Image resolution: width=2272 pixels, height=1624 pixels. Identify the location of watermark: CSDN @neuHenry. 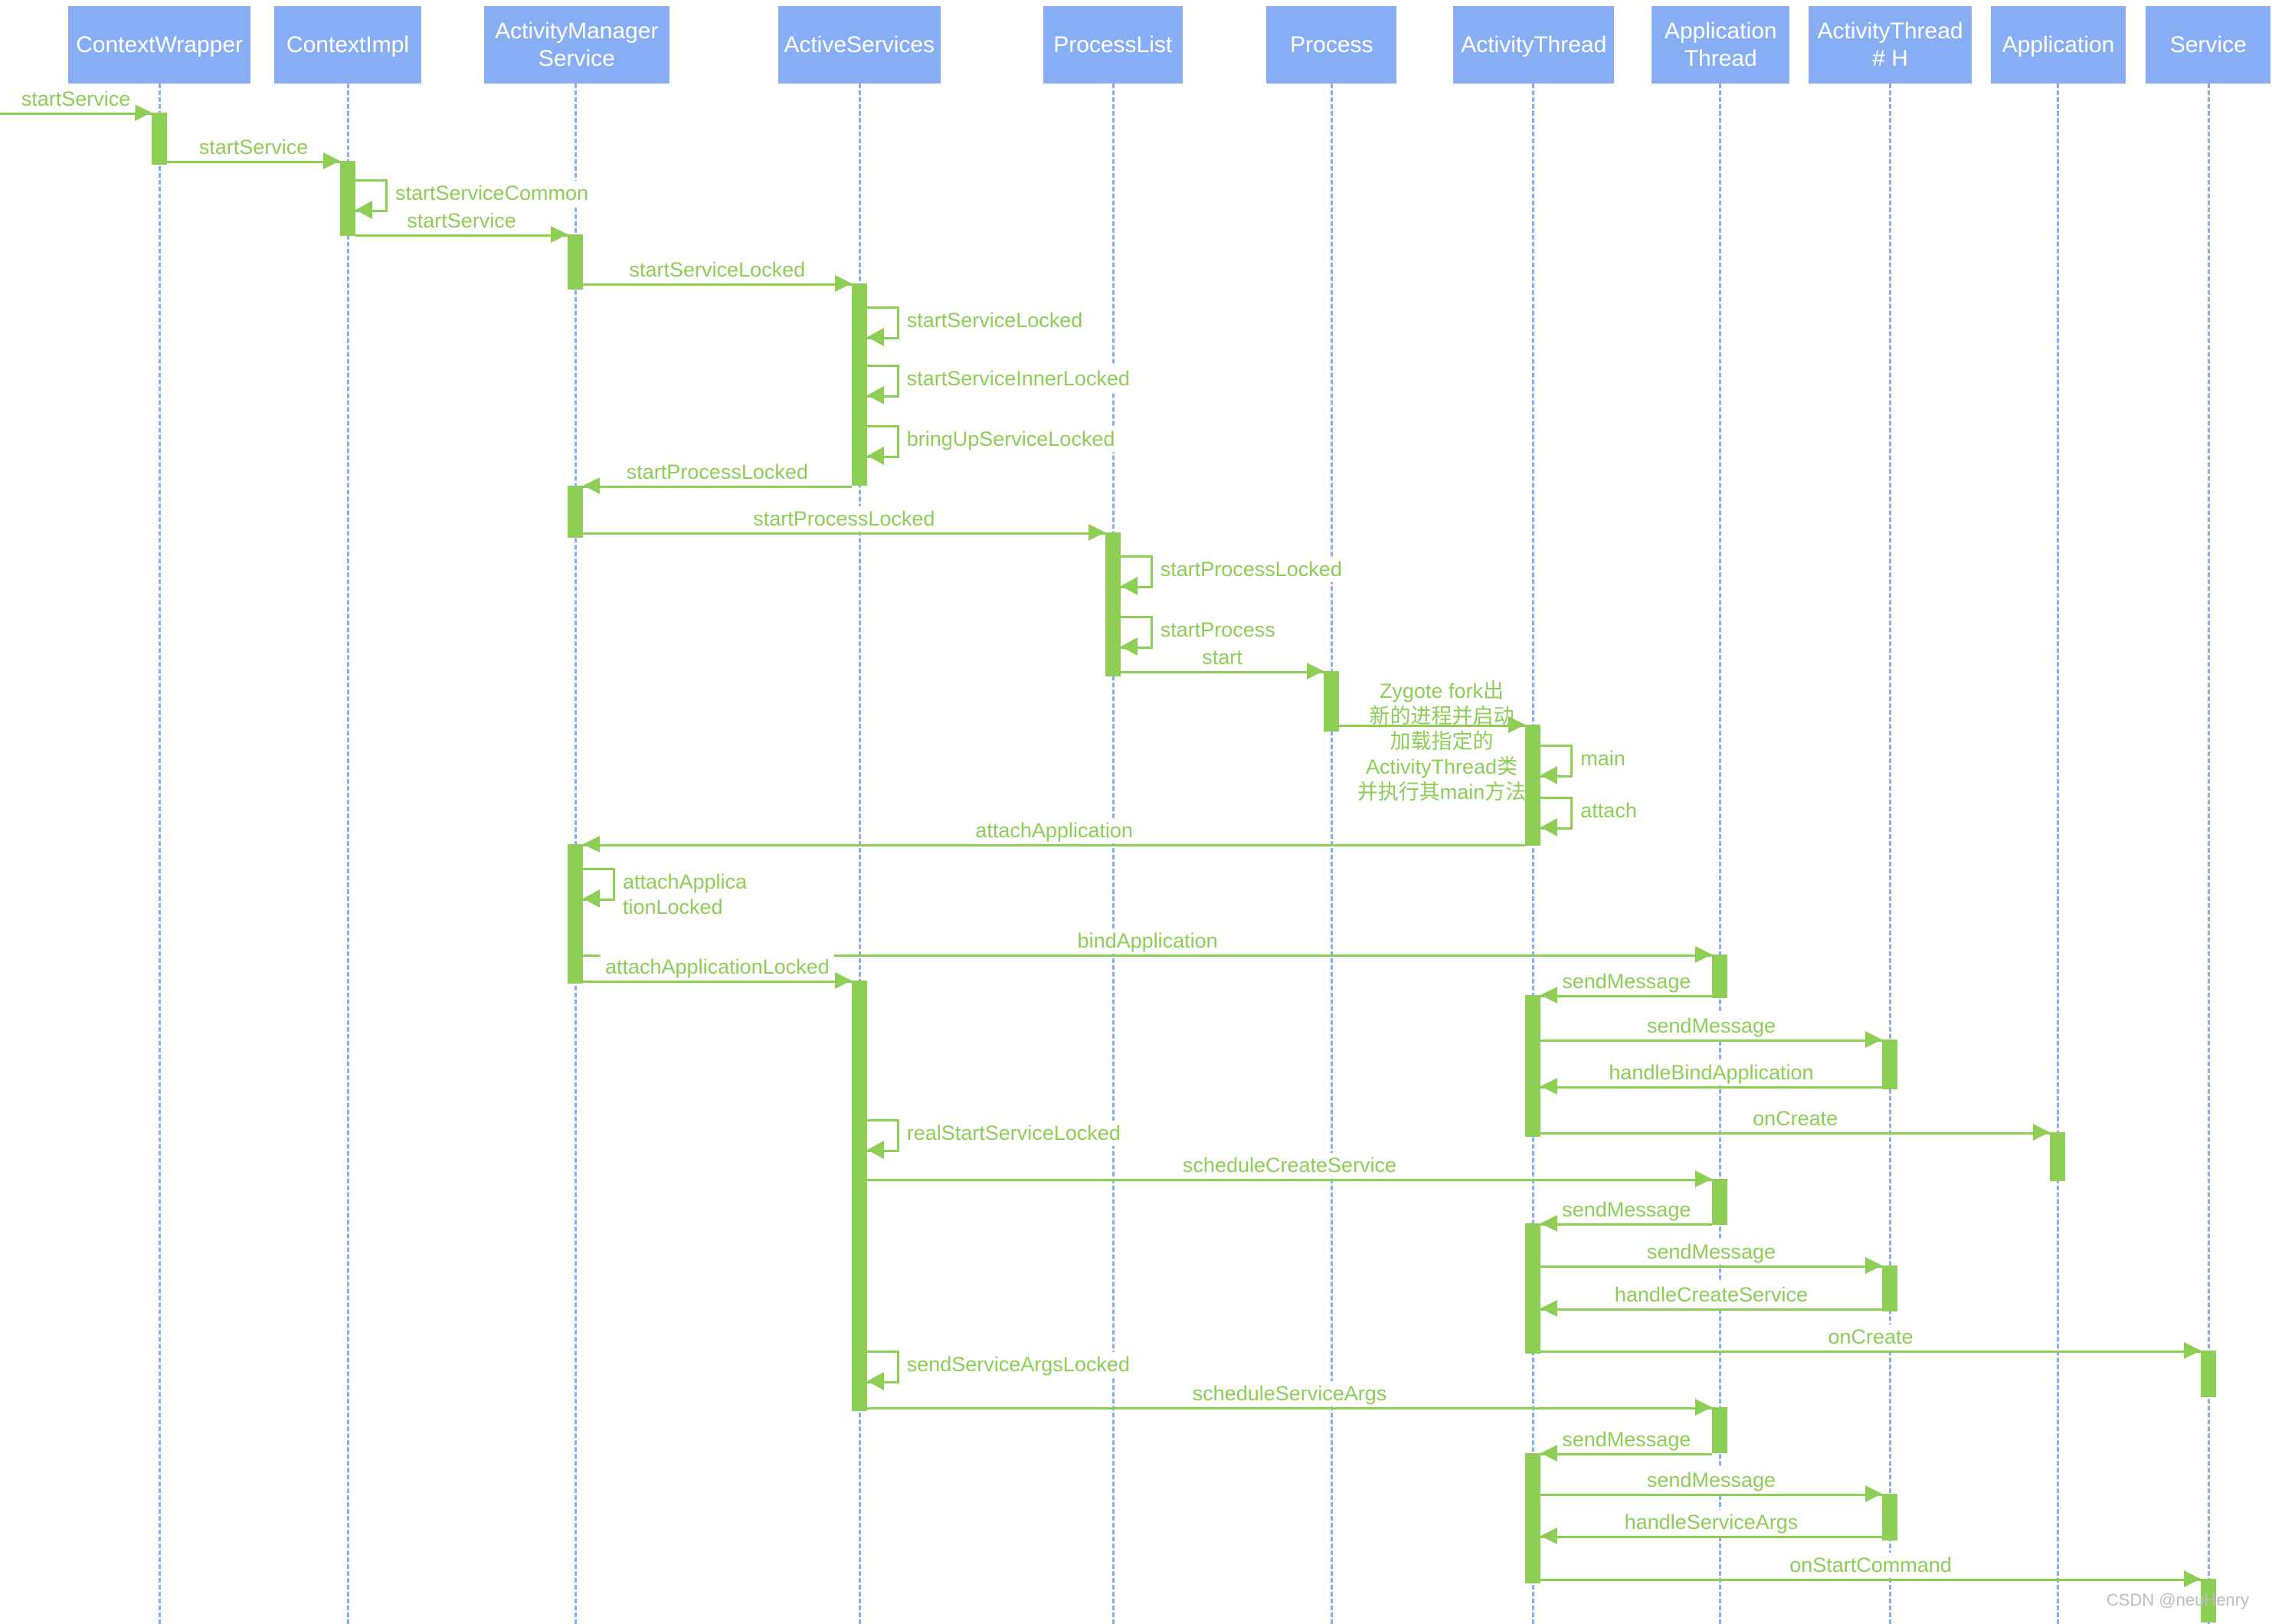
(2178, 1599).